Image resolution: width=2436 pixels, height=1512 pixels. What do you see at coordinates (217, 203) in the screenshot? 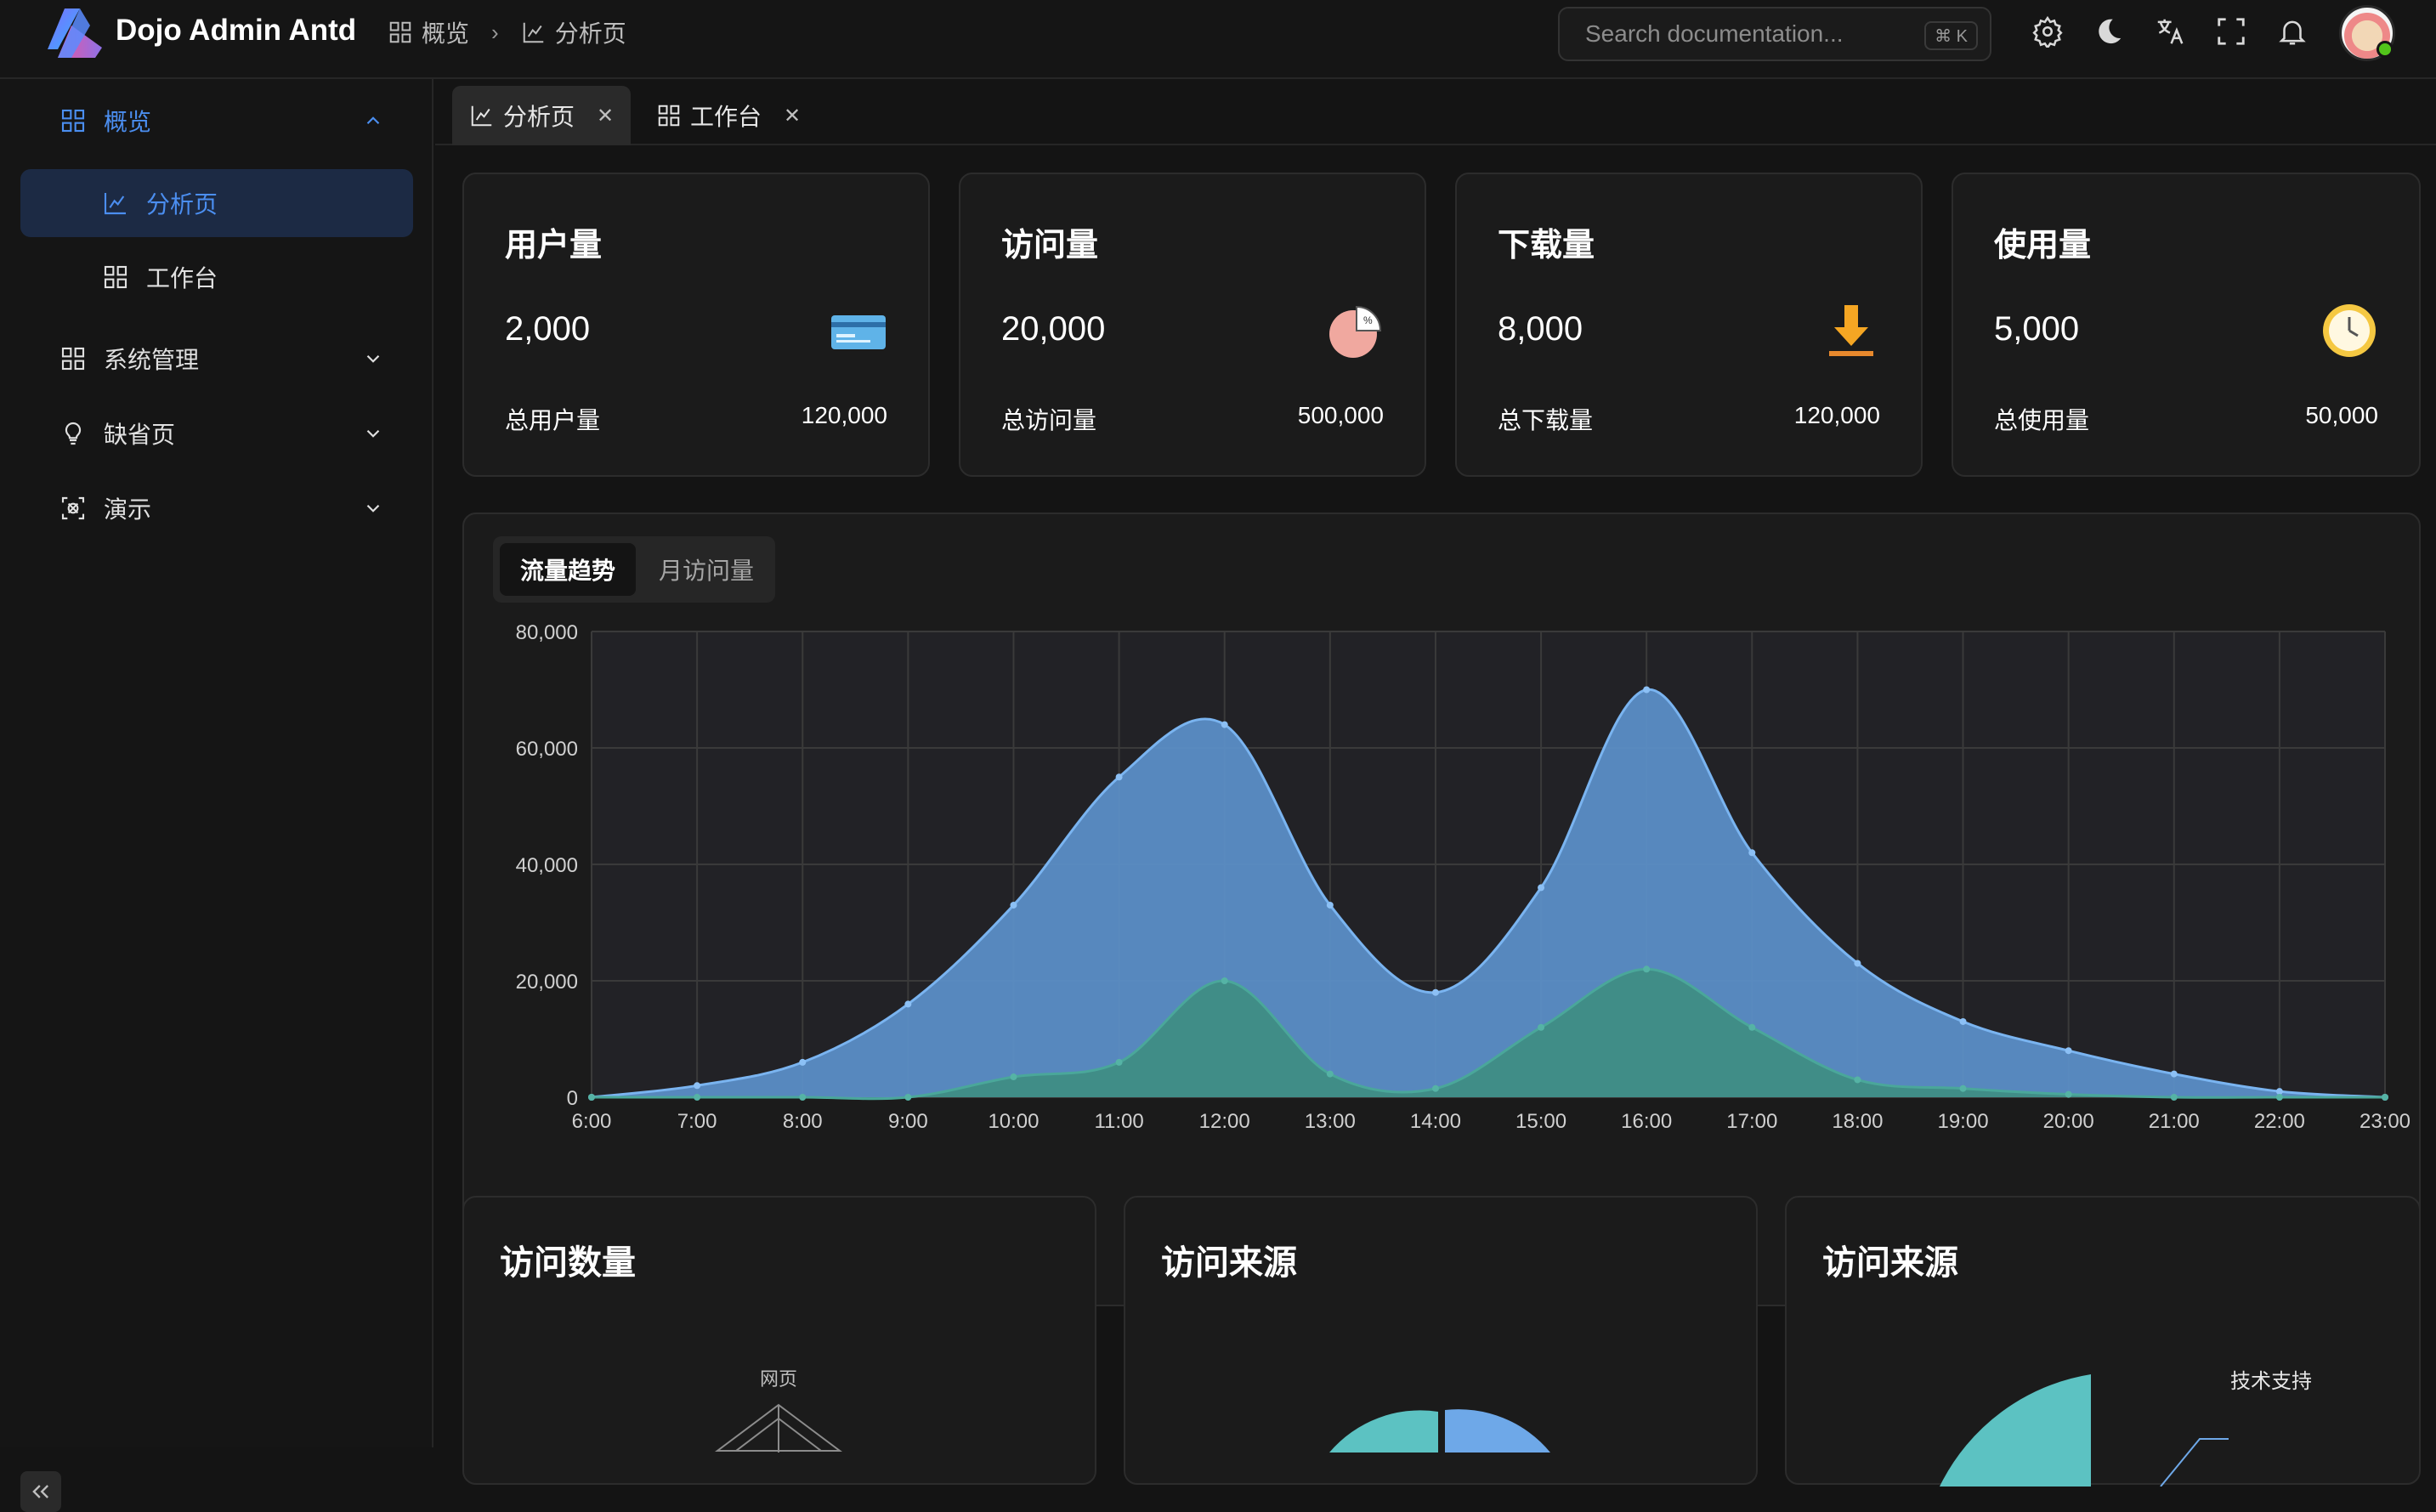
I see `sidebar-item-analysis: 分析页` at bounding box center [217, 203].